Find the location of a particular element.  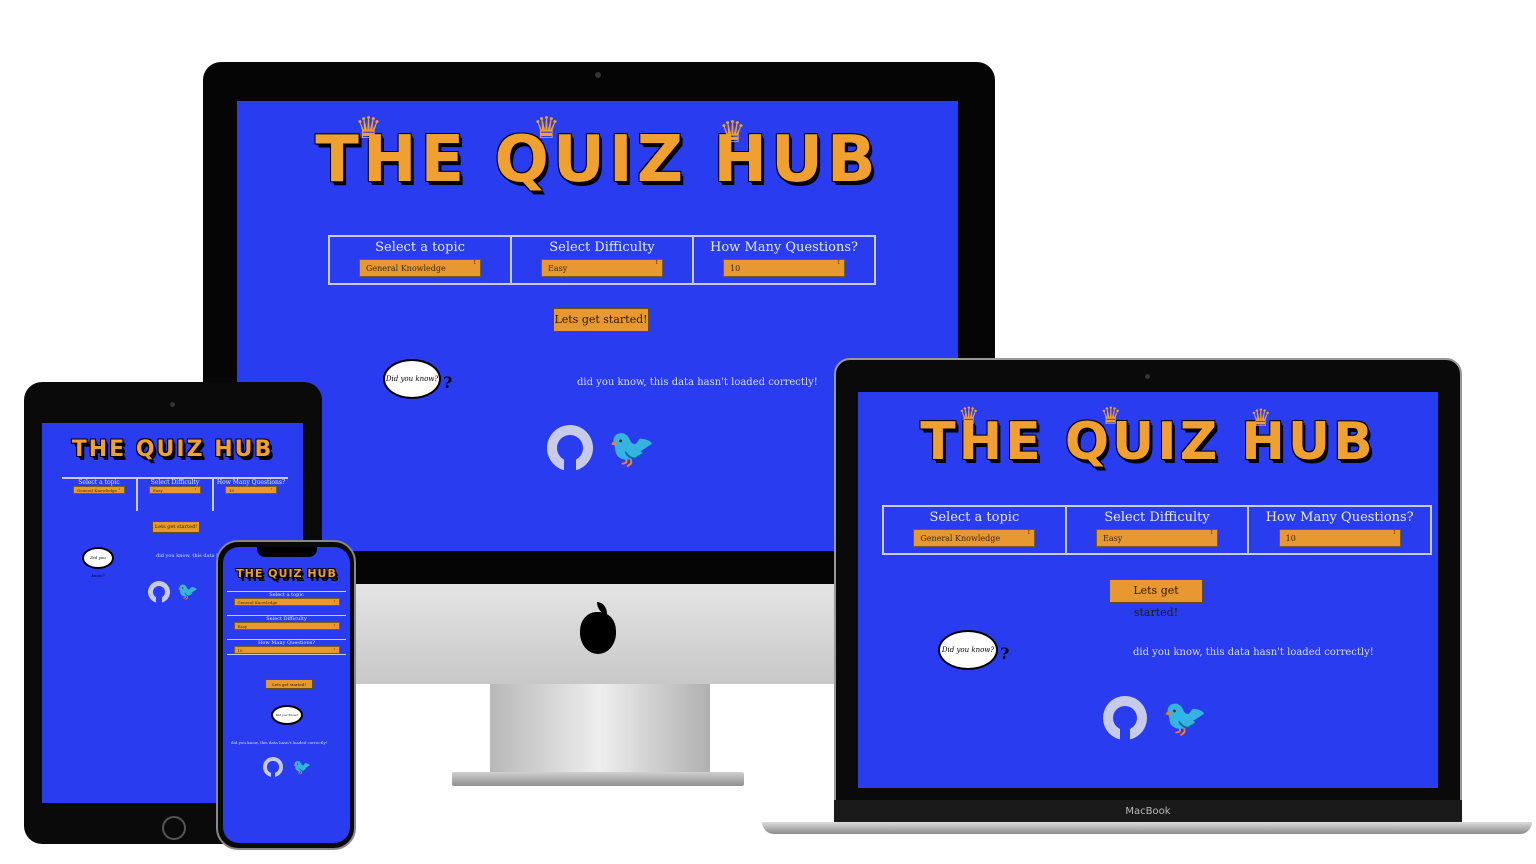

imac-camera is located at coordinates (598, 75).